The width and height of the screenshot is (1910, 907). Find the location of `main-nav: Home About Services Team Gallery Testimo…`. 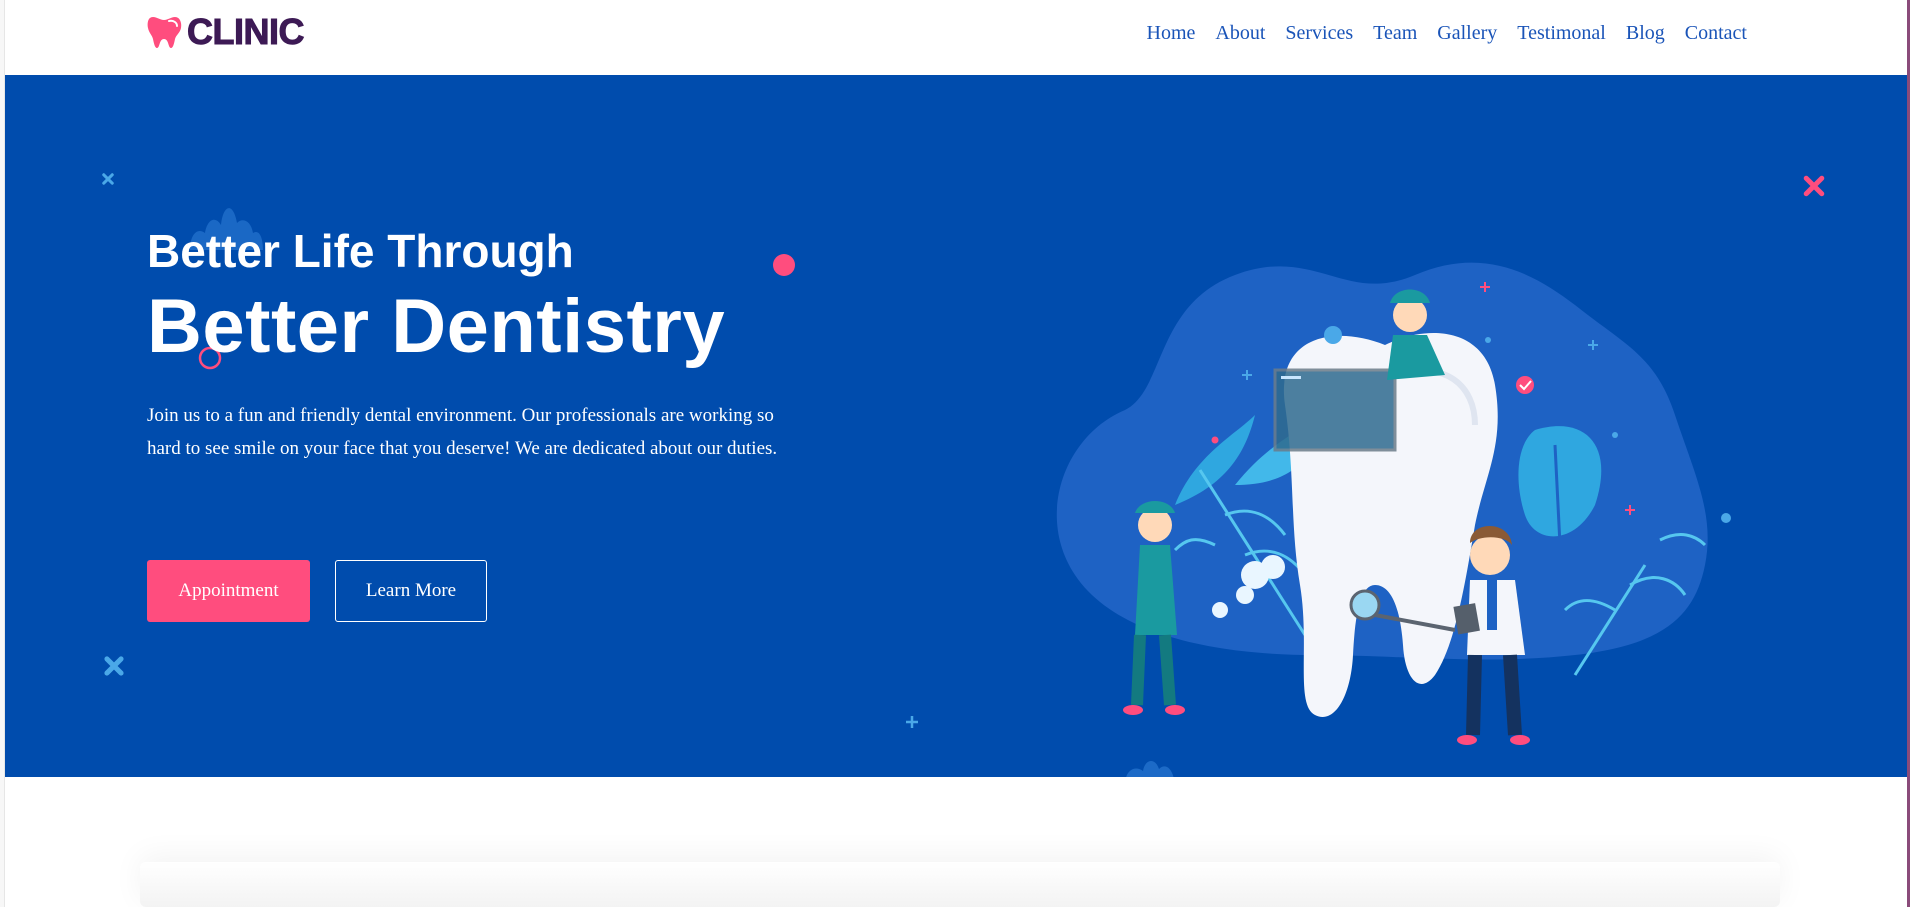

main-nav: Home About Services Team Gallery Testimo… is located at coordinates (1447, 33).